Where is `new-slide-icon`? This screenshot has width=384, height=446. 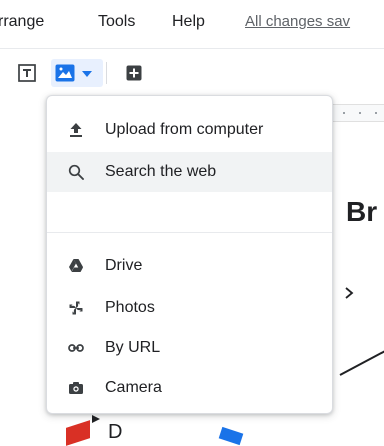 new-slide-icon is located at coordinates (134, 73).